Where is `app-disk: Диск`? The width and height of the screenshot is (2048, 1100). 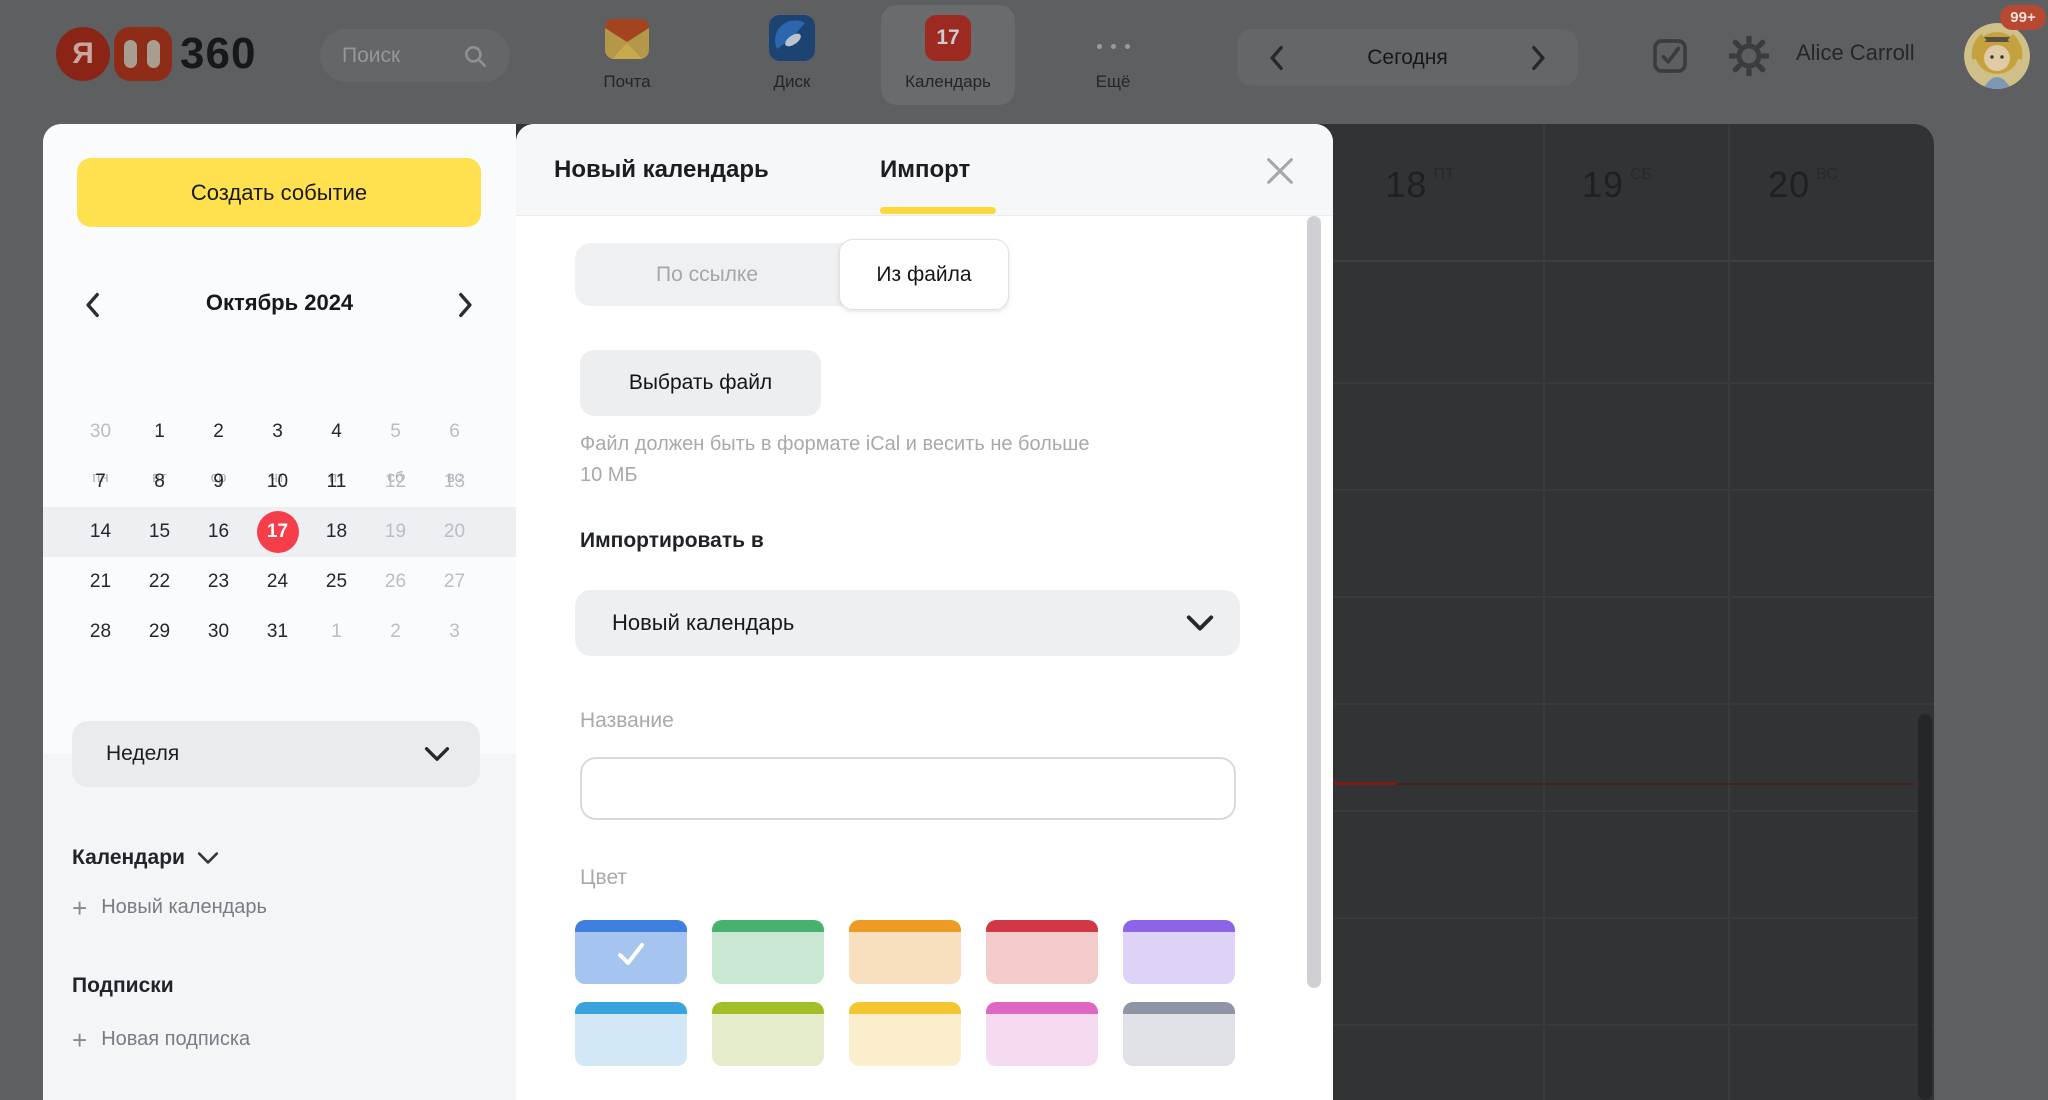
app-disk: Диск is located at coordinates (792, 56).